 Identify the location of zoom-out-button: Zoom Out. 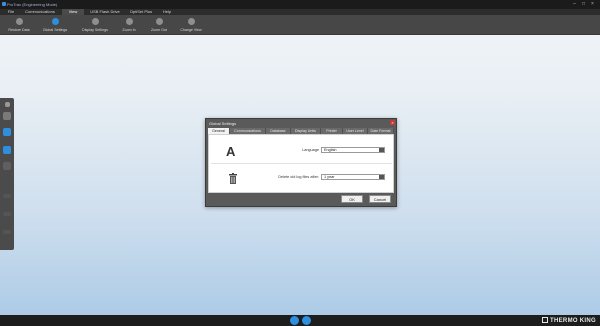
(159, 25).